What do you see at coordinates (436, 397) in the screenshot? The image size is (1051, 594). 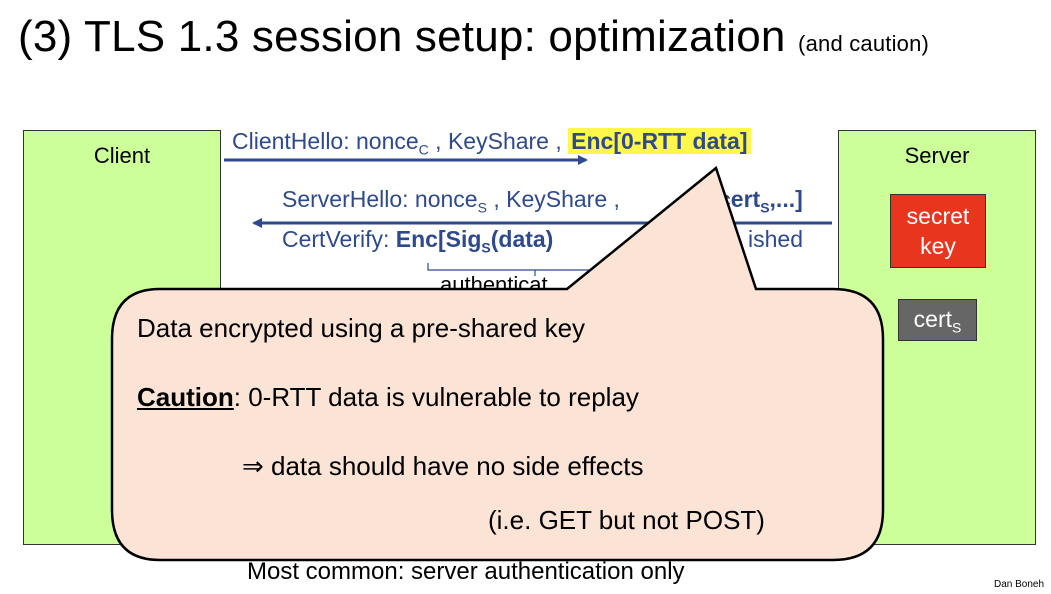 I see `caution-text: : 0-RTT data is vulnerable to replay` at bounding box center [436, 397].